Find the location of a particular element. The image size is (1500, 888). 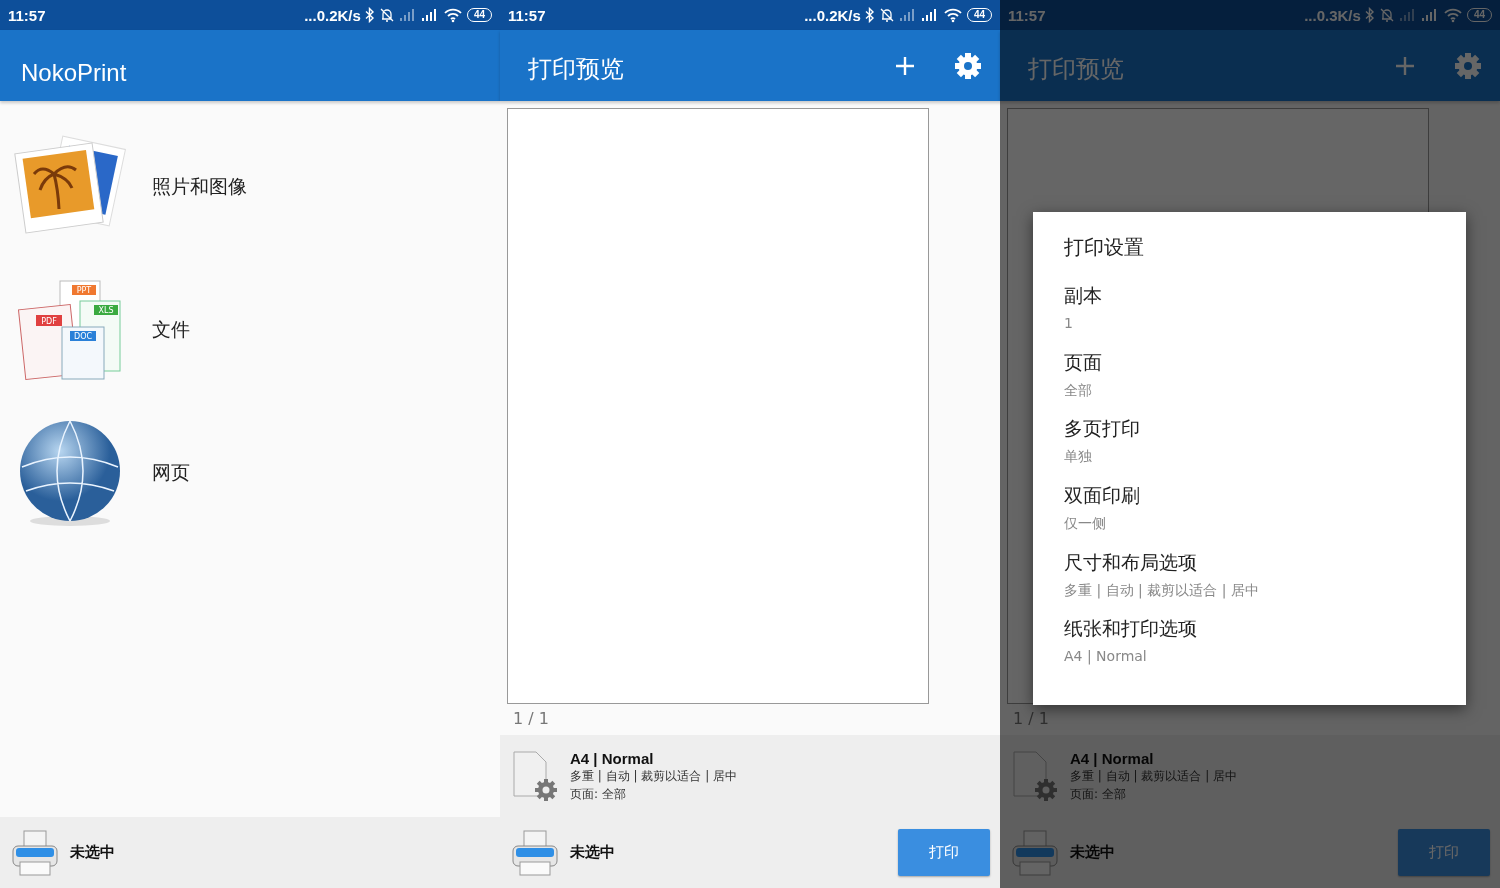

settings-option: 多页打印 单独 is located at coordinates (1249, 449).